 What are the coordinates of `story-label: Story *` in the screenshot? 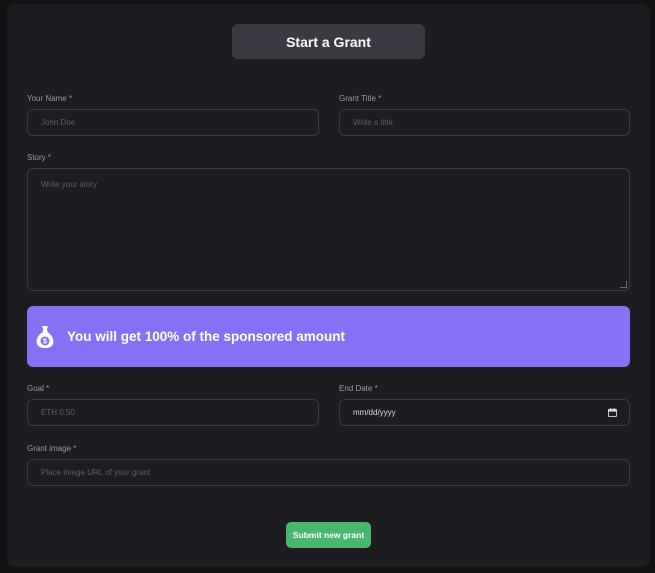 It's located at (39, 157).